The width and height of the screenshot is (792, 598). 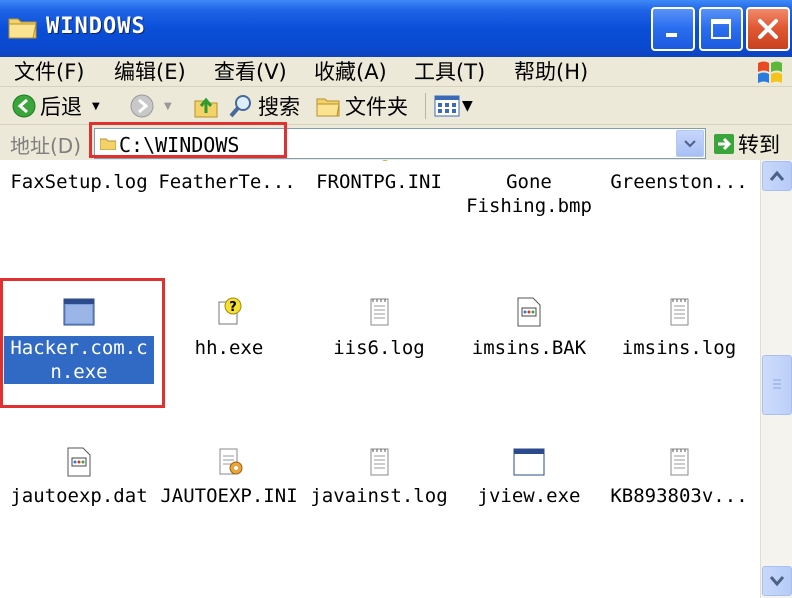 I want to click on menu-edit: 编辑(E), so click(x=150, y=72).